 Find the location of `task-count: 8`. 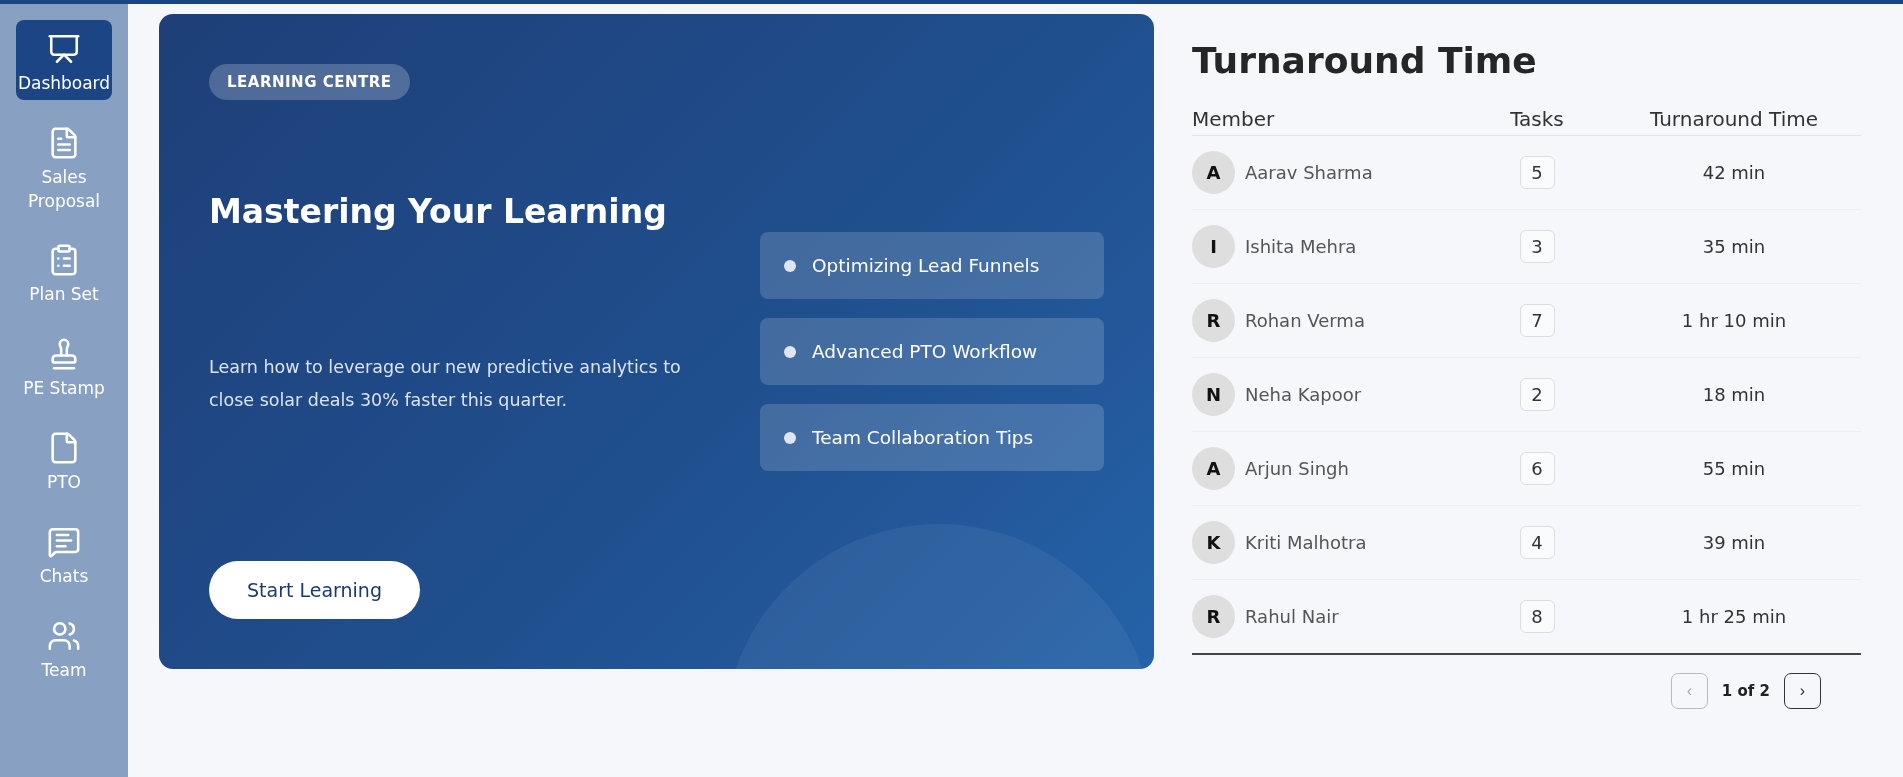

task-count: 8 is located at coordinates (1537, 616).